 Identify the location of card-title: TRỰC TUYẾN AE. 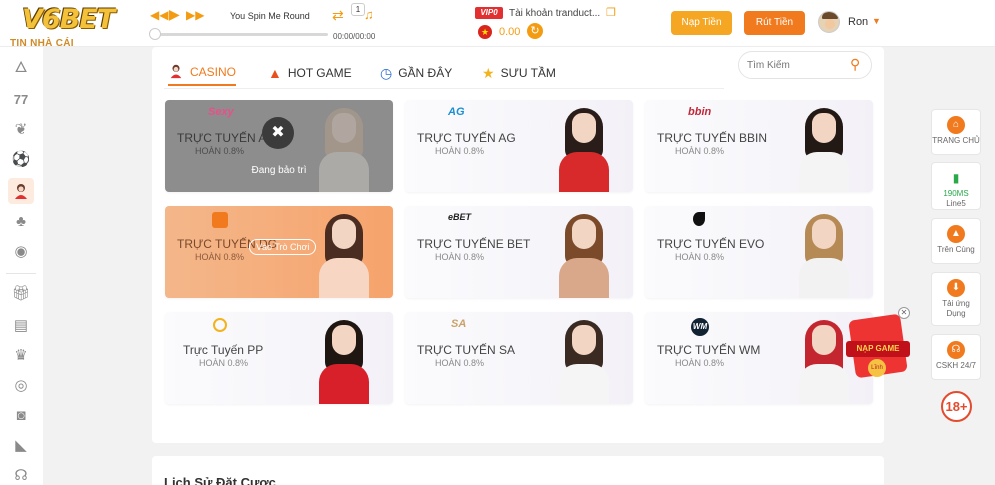
(226, 138).